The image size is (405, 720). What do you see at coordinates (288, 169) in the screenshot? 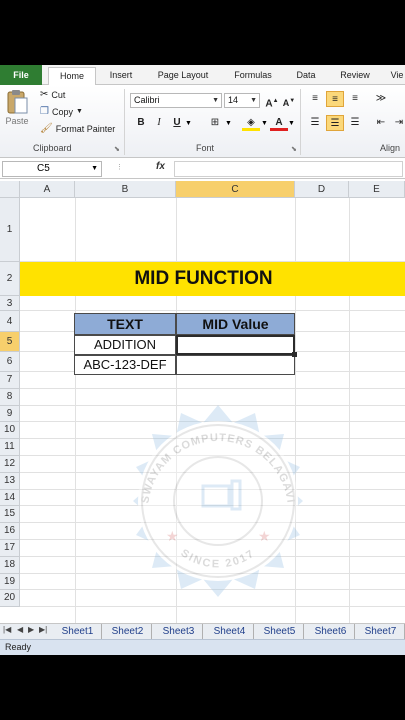
I see `formula-input` at bounding box center [288, 169].